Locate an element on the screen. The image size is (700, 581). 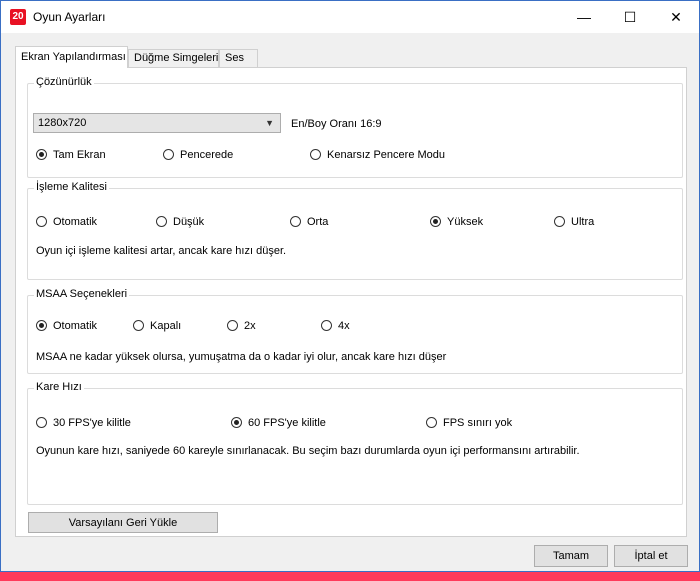
msaa-auto-radio: Otomatik is located at coordinates (66, 326).